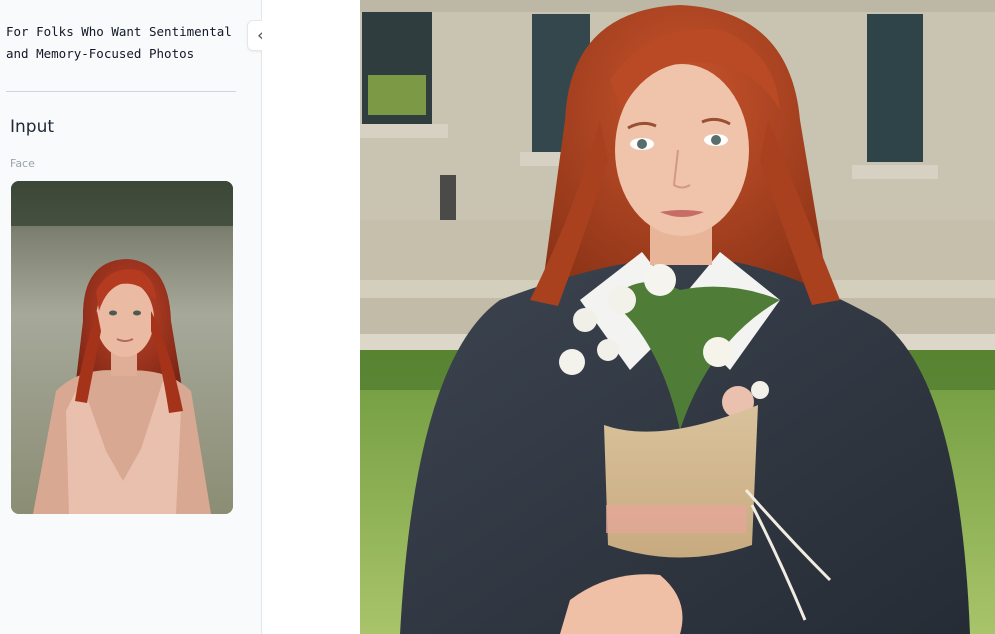  What do you see at coordinates (122, 347) in the screenshot?
I see `face-input-image` at bounding box center [122, 347].